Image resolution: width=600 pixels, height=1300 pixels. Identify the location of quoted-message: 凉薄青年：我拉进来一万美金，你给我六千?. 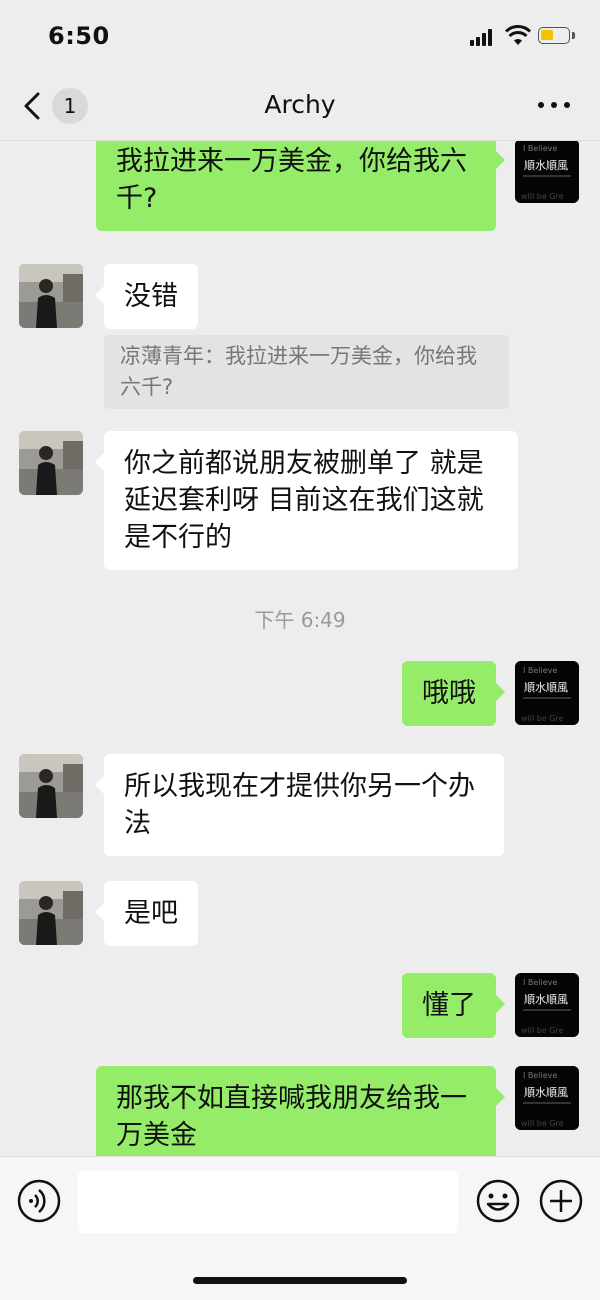
(306, 372).